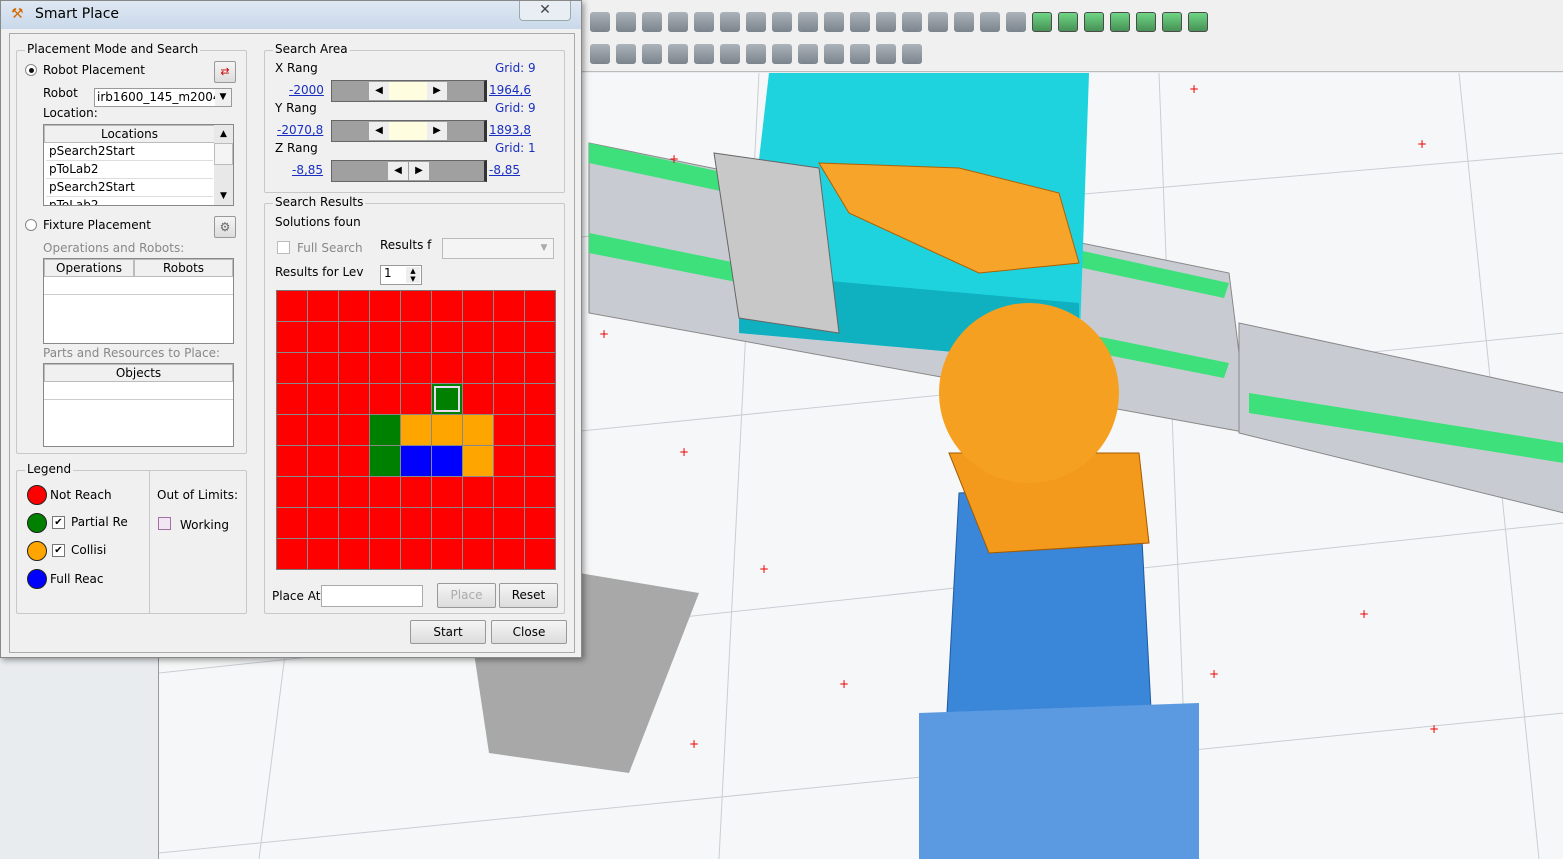 The height and width of the screenshot is (859, 1563). What do you see at coordinates (183, 268) in the screenshot?
I see `robots-header: Robots` at bounding box center [183, 268].